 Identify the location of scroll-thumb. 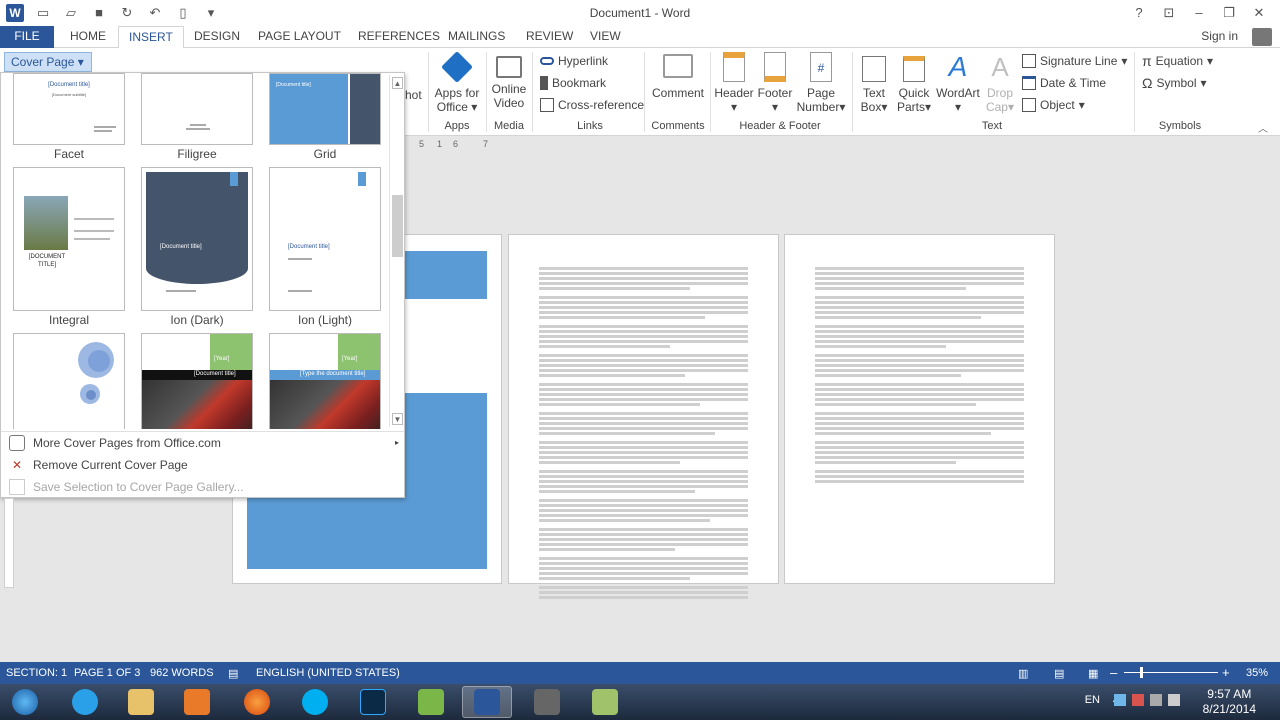
(397, 226).